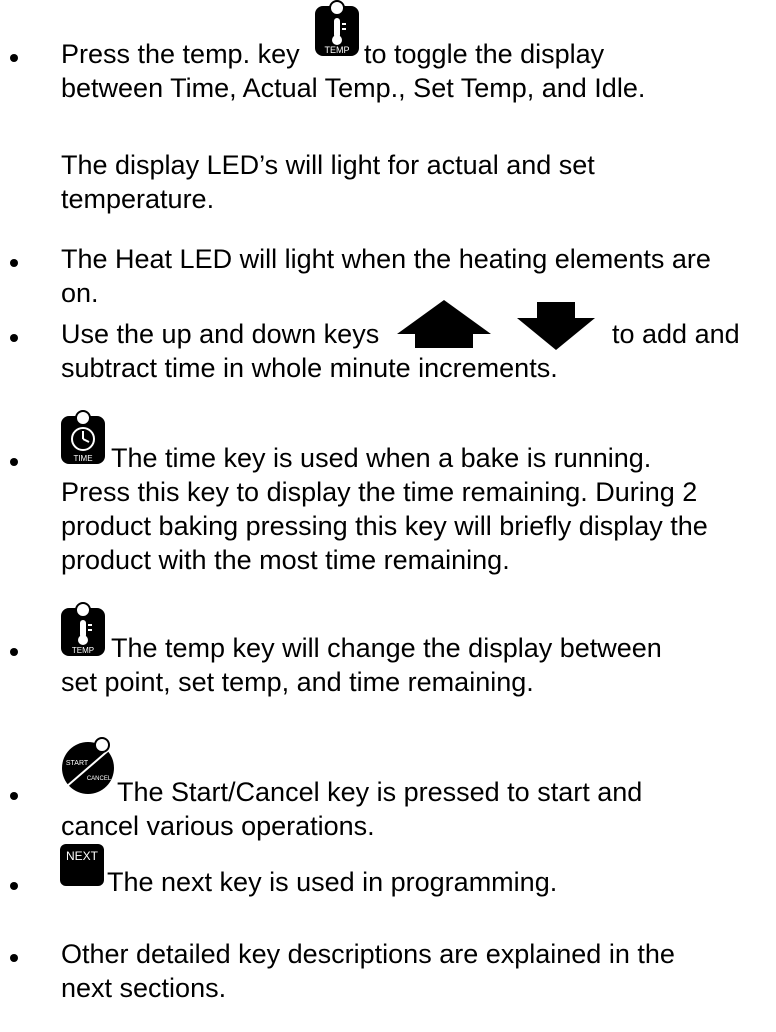 Image resolution: width=776 pixels, height=1032 pixels. Describe the element at coordinates (484, 54) in the screenshot. I see `paragraph-text: to toggle the display` at that location.